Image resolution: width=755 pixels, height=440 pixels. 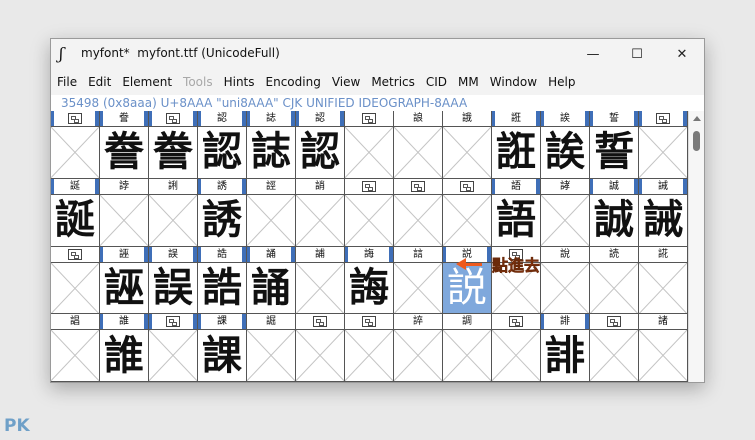 What do you see at coordinates (124, 348) in the screenshot?
I see `glyph-cell: 誰誰` at bounding box center [124, 348].